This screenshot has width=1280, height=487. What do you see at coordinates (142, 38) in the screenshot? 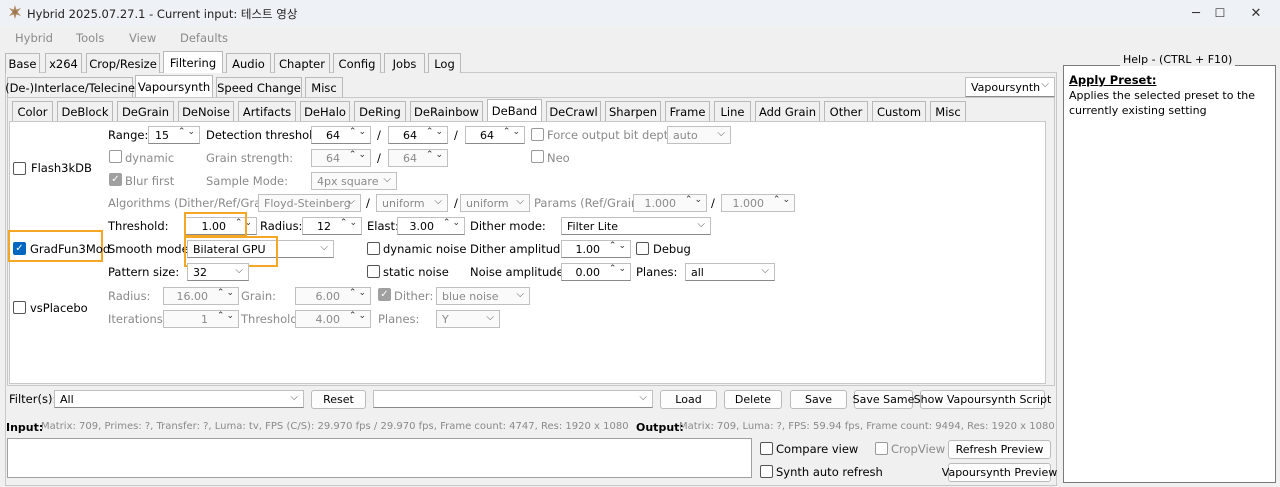
I see `menu-view: View` at bounding box center [142, 38].